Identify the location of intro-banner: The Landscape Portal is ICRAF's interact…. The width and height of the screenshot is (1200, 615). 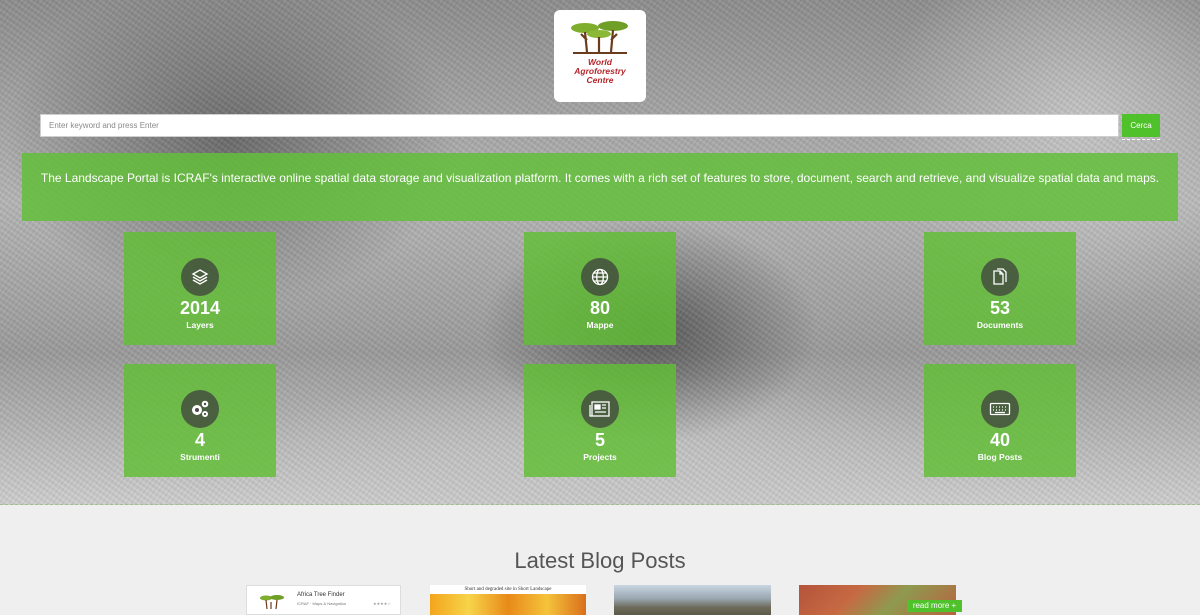
(600, 187).